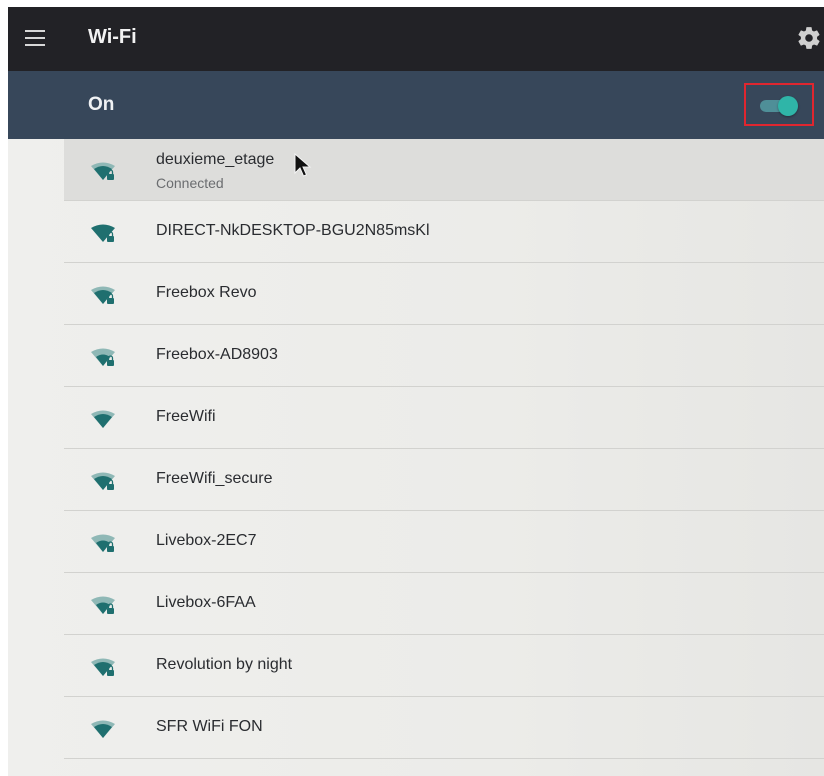 The height and width of the screenshot is (776, 824). I want to click on network-row-selected: deuxieme_etage Connected, so click(444, 170).